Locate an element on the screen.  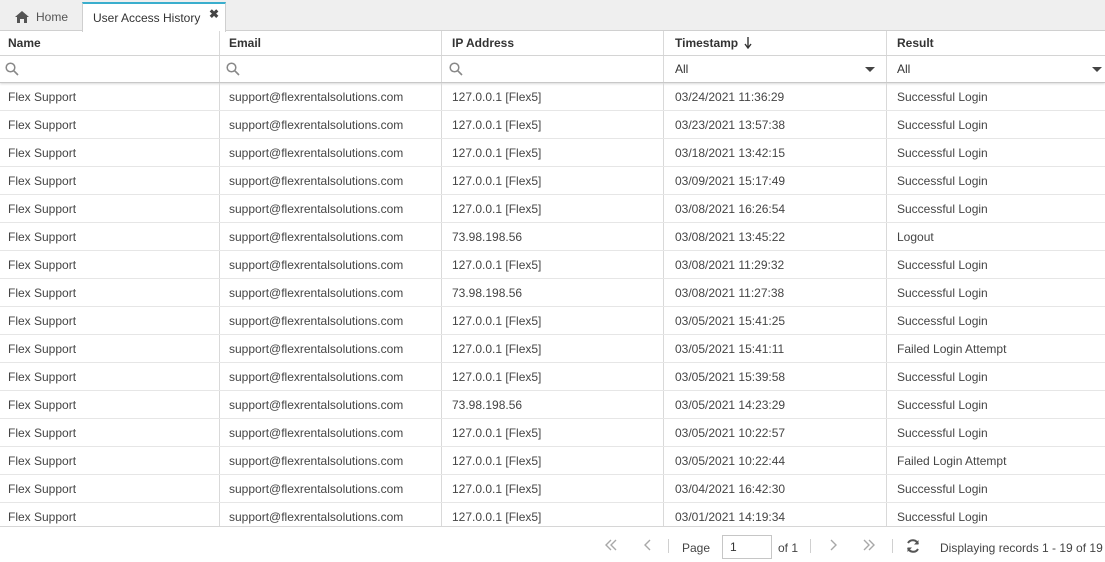
last-page-icon is located at coordinates (869, 545).